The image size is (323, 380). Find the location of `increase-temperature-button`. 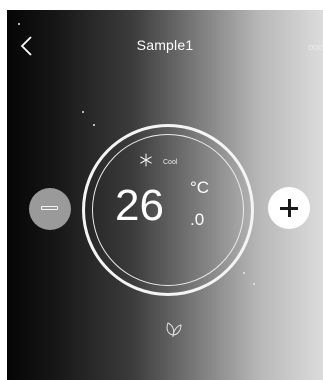

increase-temperature-button is located at coordinates (289, 208).